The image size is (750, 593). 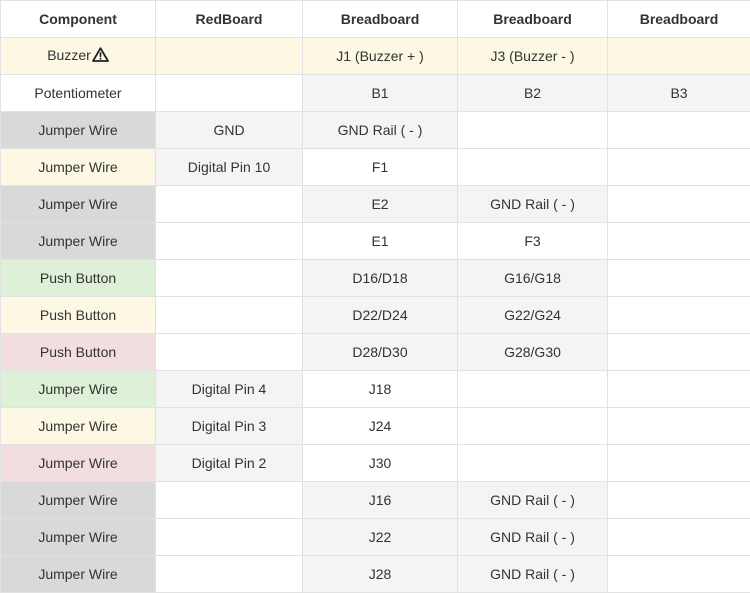 I want to click on breadboard-cell-3: B3, so click(x=678, y=93).